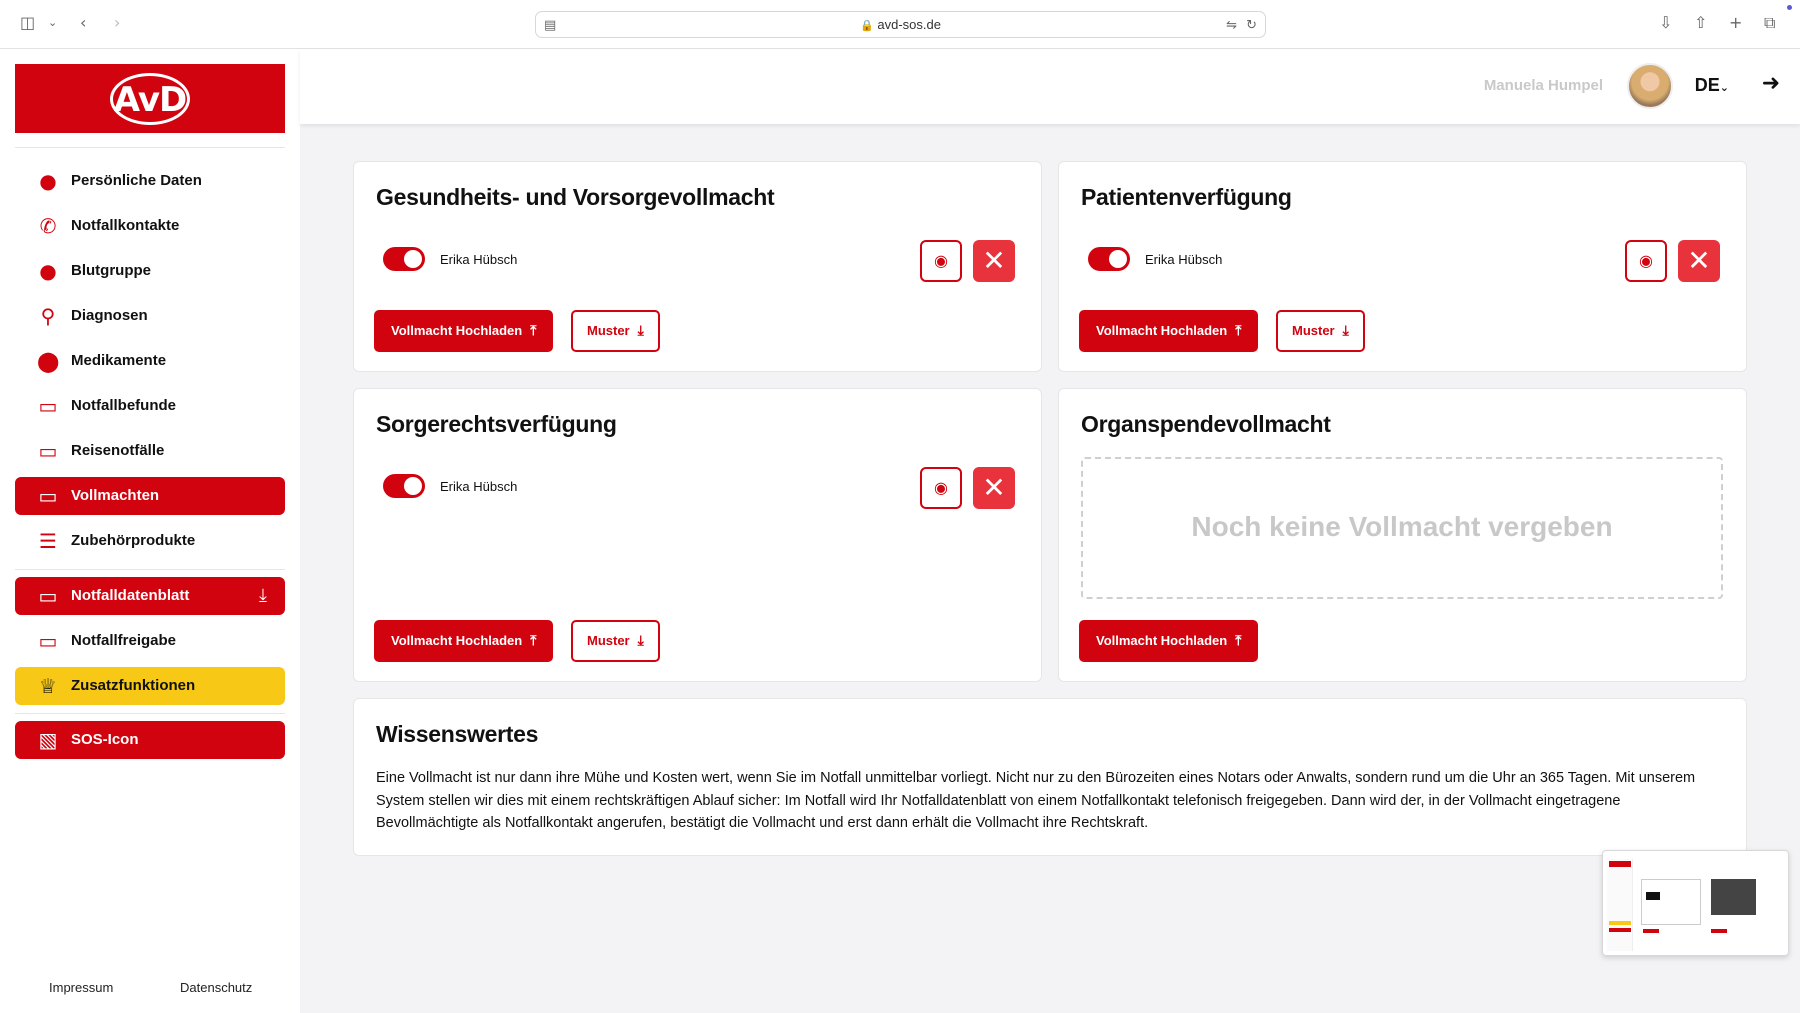  I want to click on avatar, so click(1650, 86).